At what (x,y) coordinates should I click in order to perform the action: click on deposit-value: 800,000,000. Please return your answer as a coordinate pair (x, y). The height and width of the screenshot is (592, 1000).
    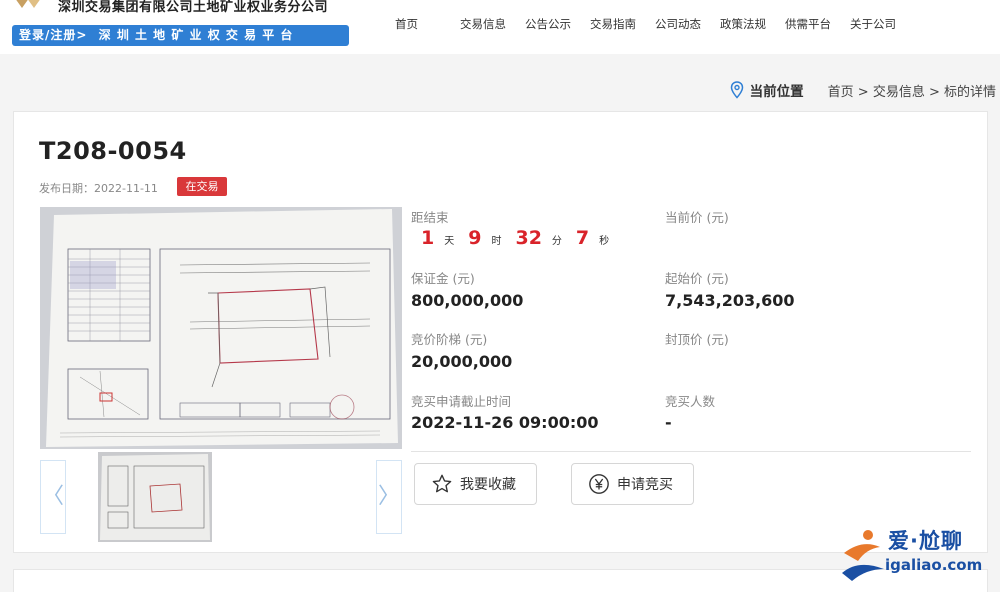
    Looking at the image, I should click on (467, 300).